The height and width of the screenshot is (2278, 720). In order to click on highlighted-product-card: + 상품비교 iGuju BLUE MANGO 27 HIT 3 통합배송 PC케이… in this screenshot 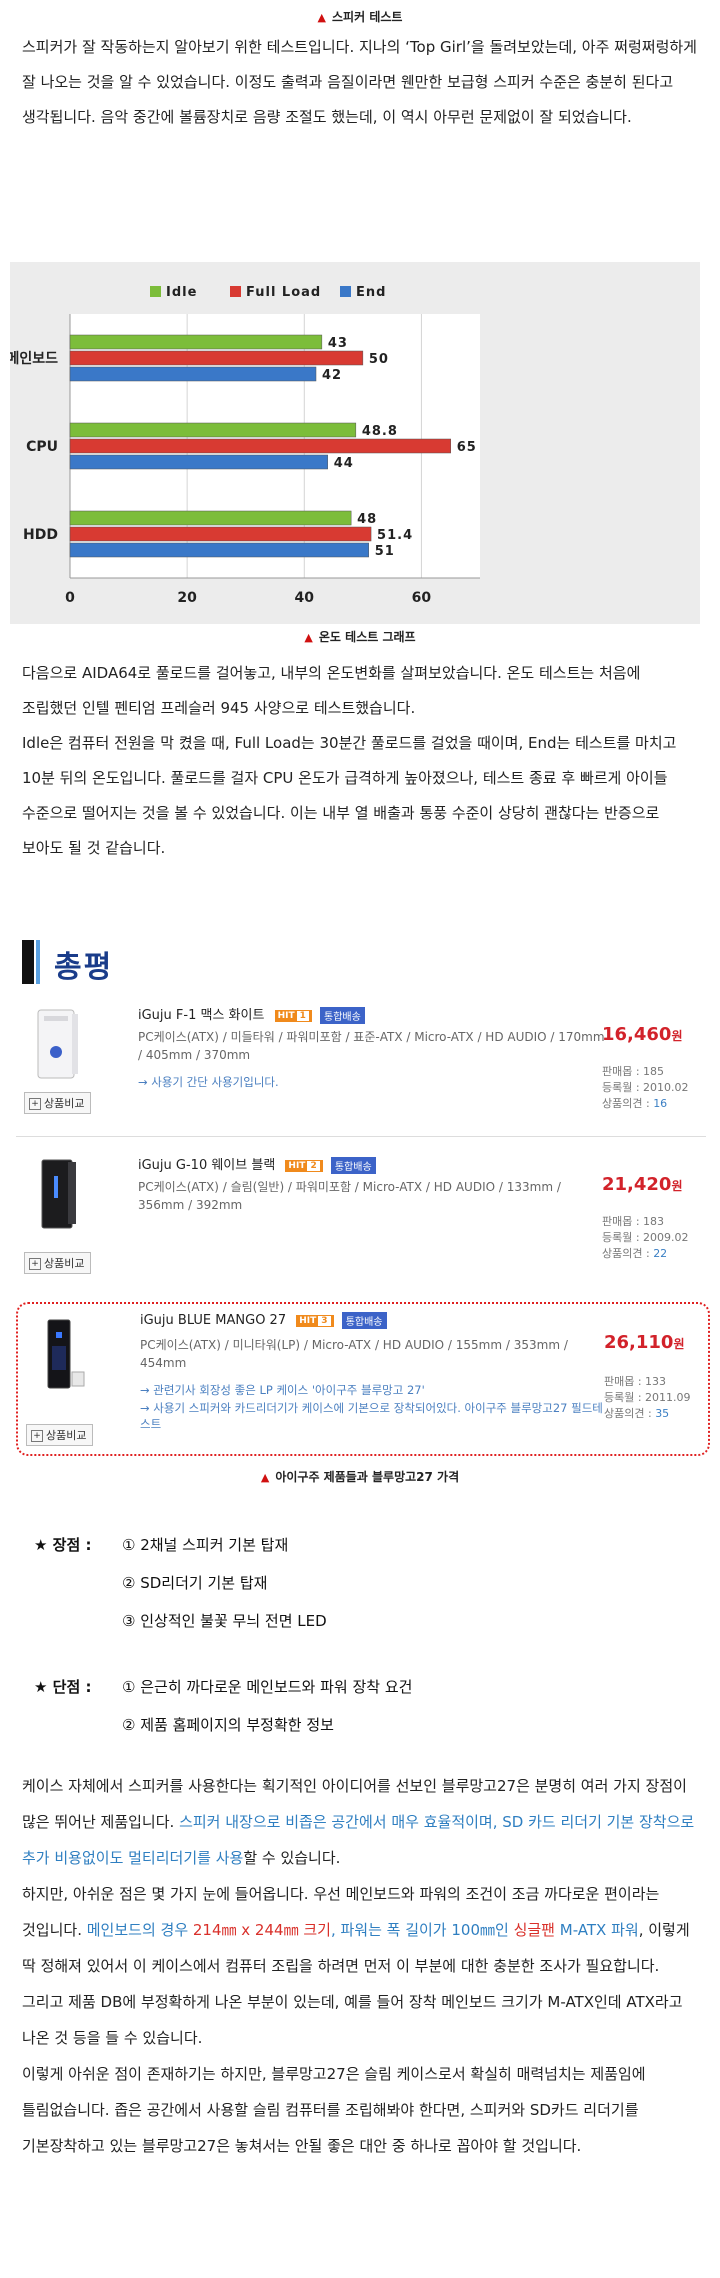, I will do `click(363, 1379)`.